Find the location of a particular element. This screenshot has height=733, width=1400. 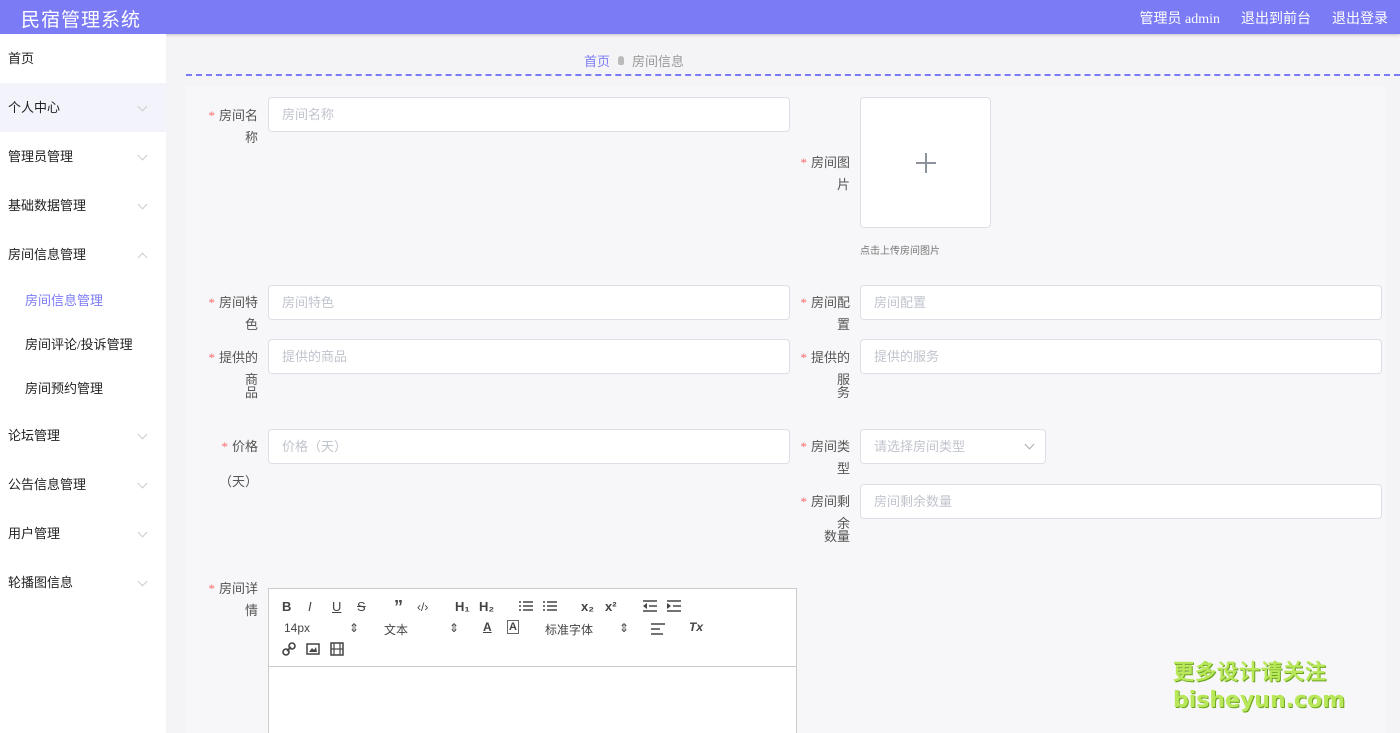

price-input is located at coordinates (529, 446).